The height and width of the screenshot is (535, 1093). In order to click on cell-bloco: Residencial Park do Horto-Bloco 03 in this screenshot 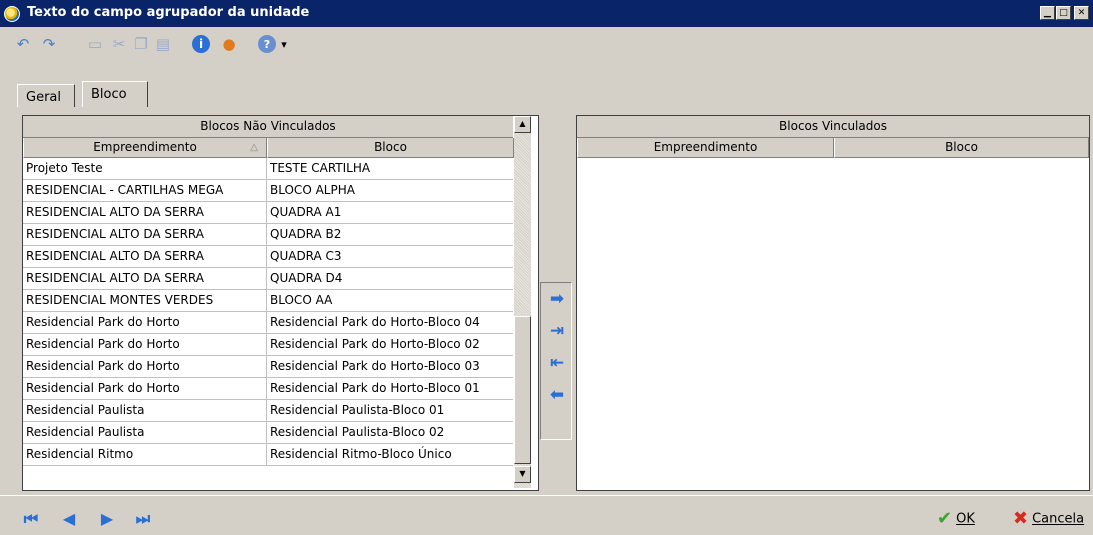, I will do `click(375, 366)`.